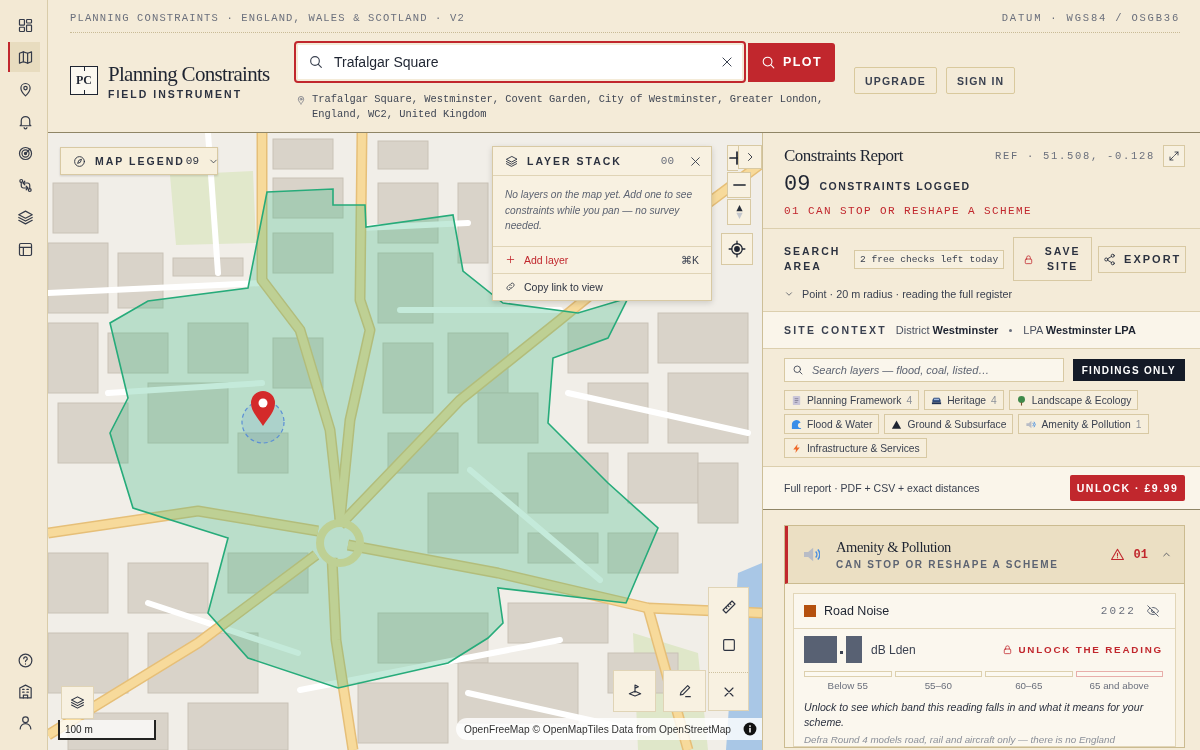 This screenshot has height=750, width=1200. Describe the element at coordinates (1153, 611) in the screenshot. I see `eye-slash-icon` at that location.